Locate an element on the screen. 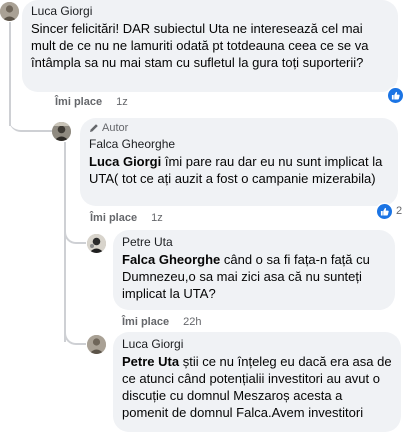 The image size is (410, 432). comment-actions: Îmi place 22h is located at coordinates (161, 322).